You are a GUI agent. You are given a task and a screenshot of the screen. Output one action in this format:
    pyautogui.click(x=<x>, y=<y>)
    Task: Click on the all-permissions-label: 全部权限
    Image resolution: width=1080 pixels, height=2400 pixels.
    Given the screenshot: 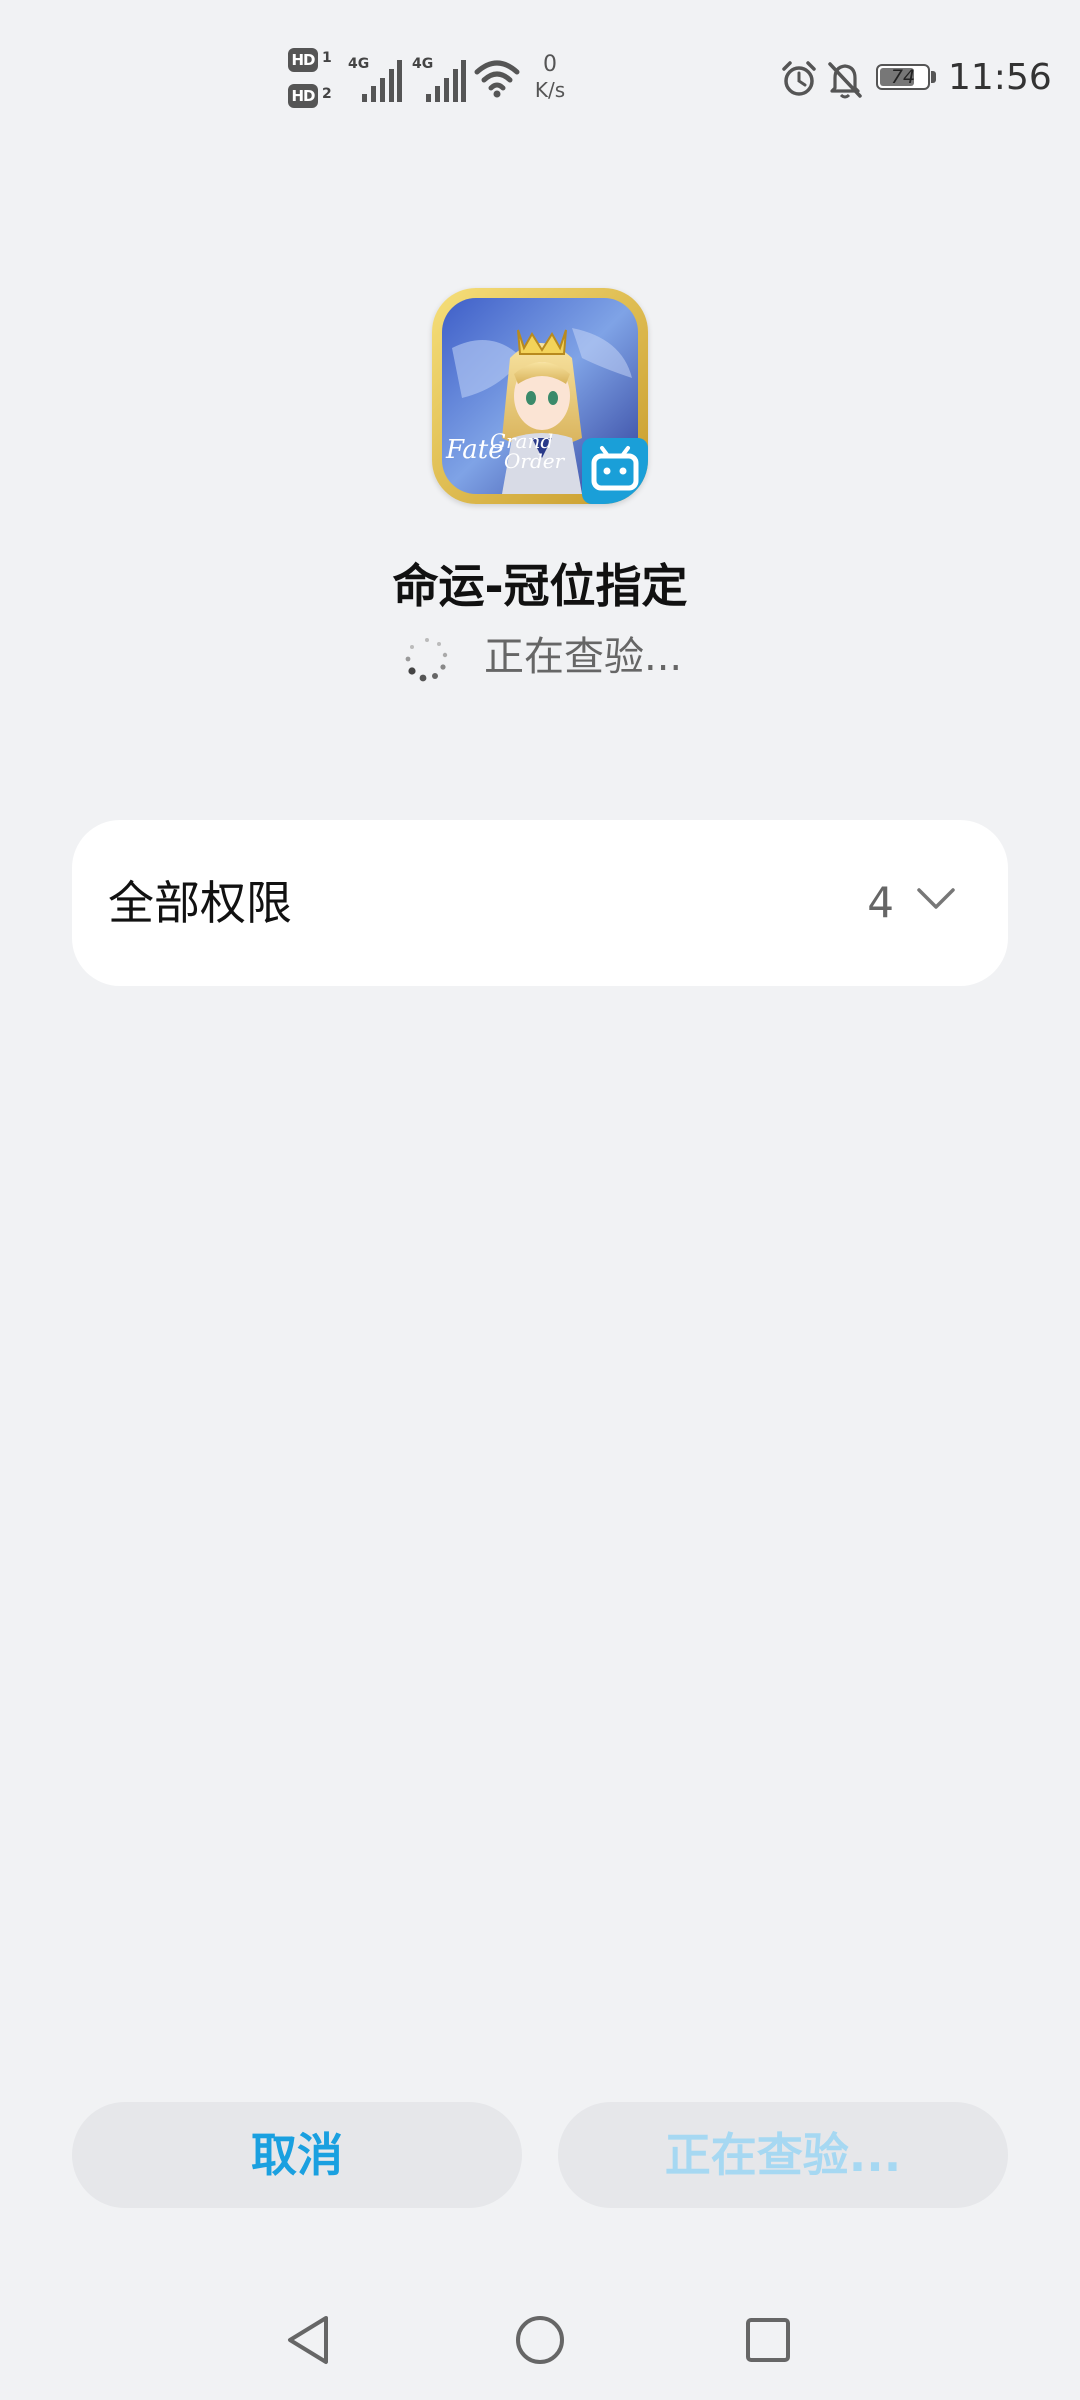 What is the action you would take?
    pyautogui.click(x=200, y=903)
    